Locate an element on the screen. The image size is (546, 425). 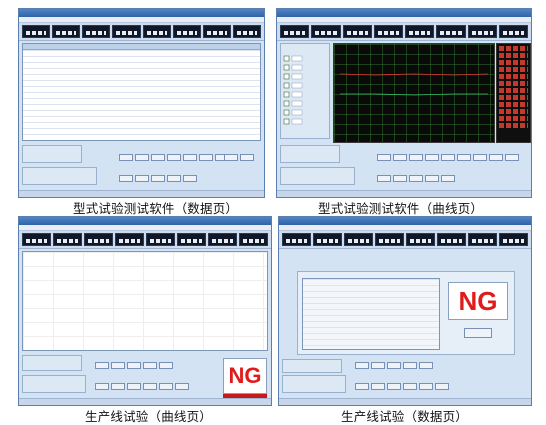
confirm-button is located at coordinates (478, 333).